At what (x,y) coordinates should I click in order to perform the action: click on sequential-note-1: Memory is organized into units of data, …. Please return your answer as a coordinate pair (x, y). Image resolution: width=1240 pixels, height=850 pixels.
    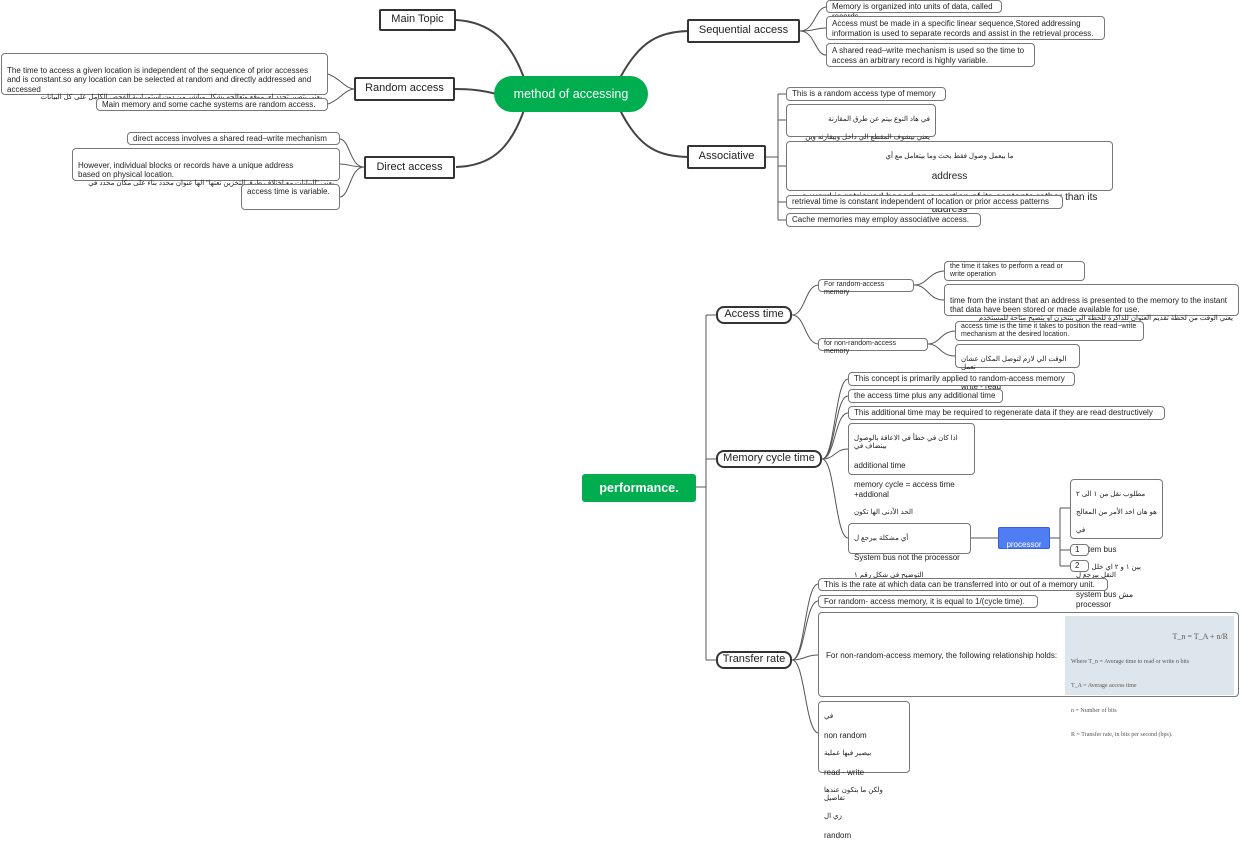
    Looking at the image, I should click on (914, 10).